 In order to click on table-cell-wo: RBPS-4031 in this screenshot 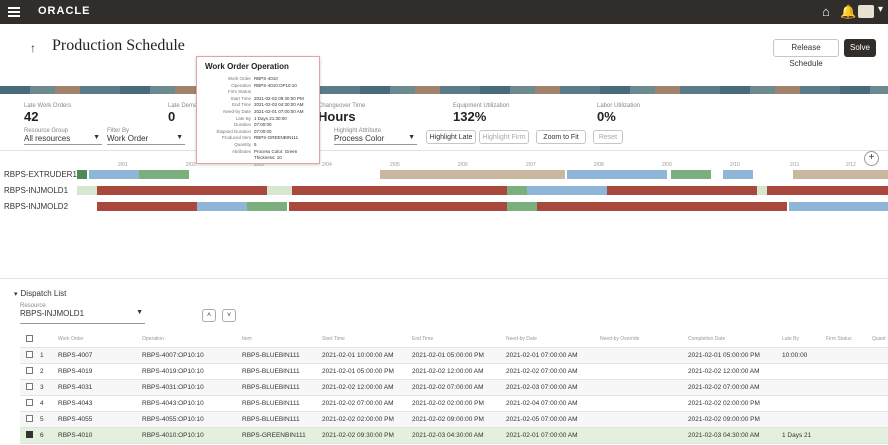, I will do `click(75, 387)`.